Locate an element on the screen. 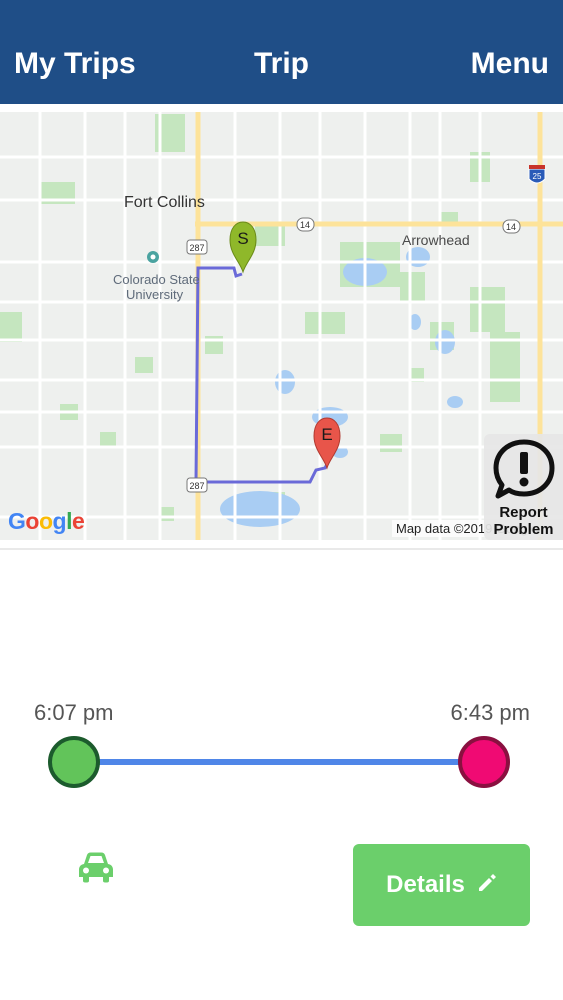  details-label: Details is located at coordinates (425, 884).